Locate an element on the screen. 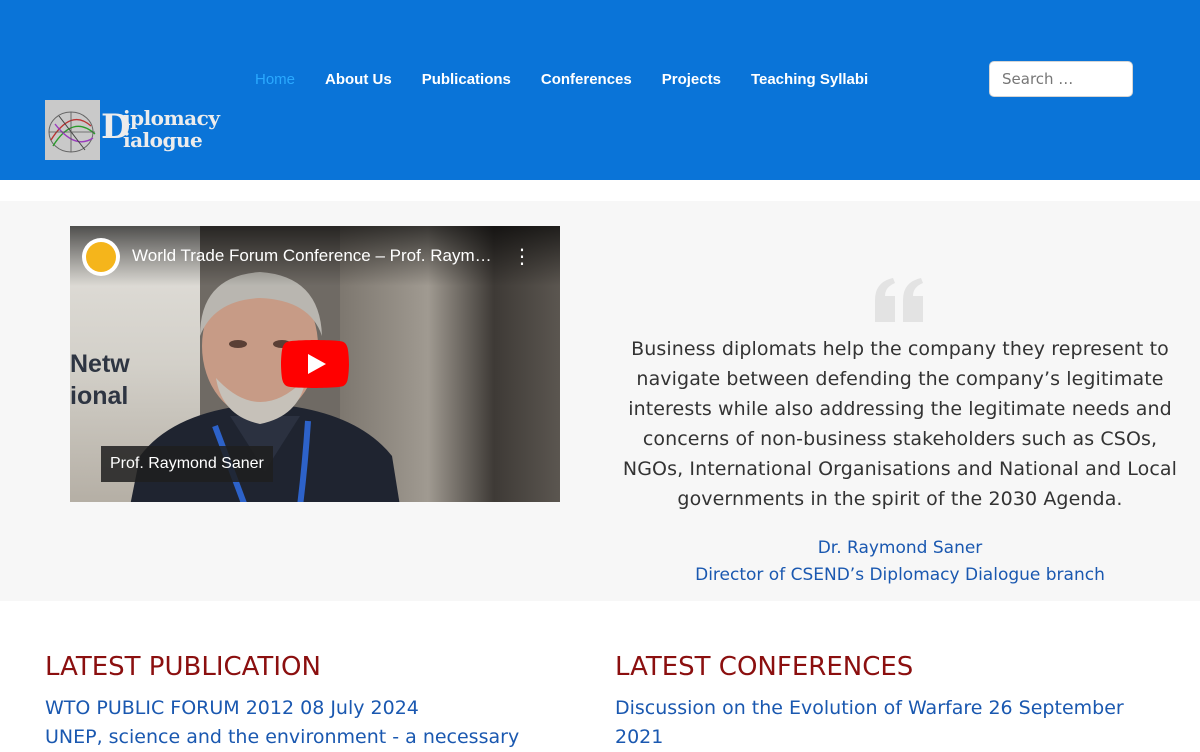  quote-author-link: Dr. Raymond Saner is located at coordinates (900, 548).